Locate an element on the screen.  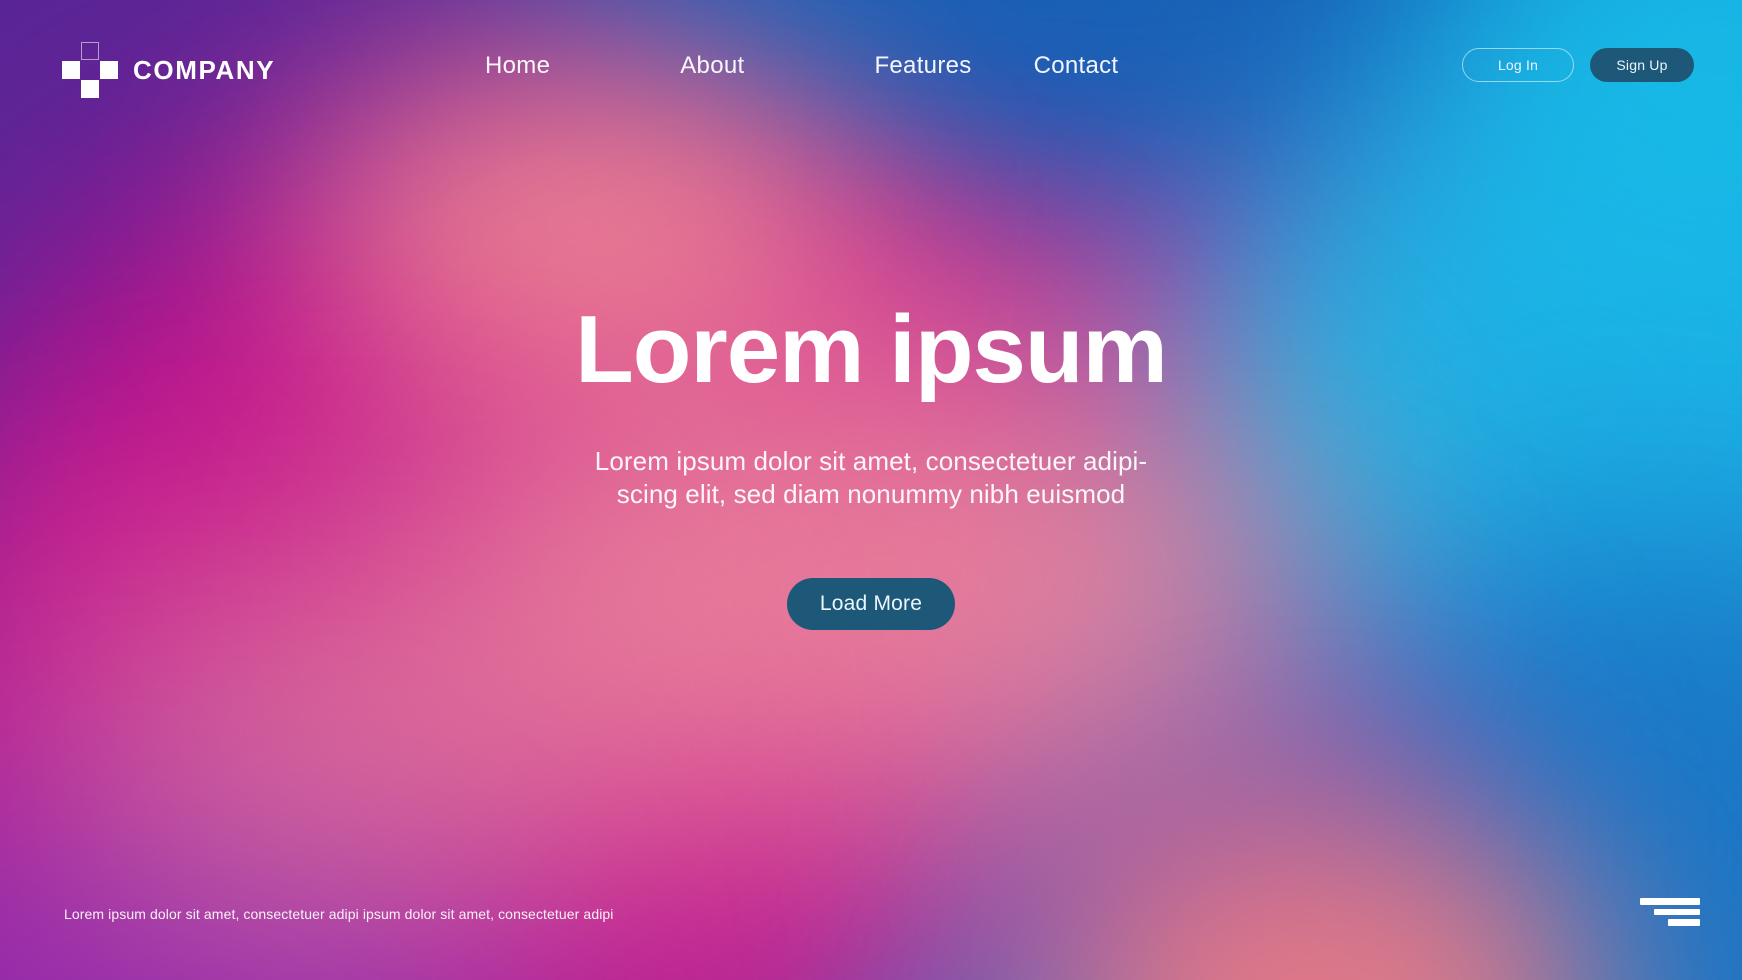
nav-item-about: About is located at coordinates (712, 66).